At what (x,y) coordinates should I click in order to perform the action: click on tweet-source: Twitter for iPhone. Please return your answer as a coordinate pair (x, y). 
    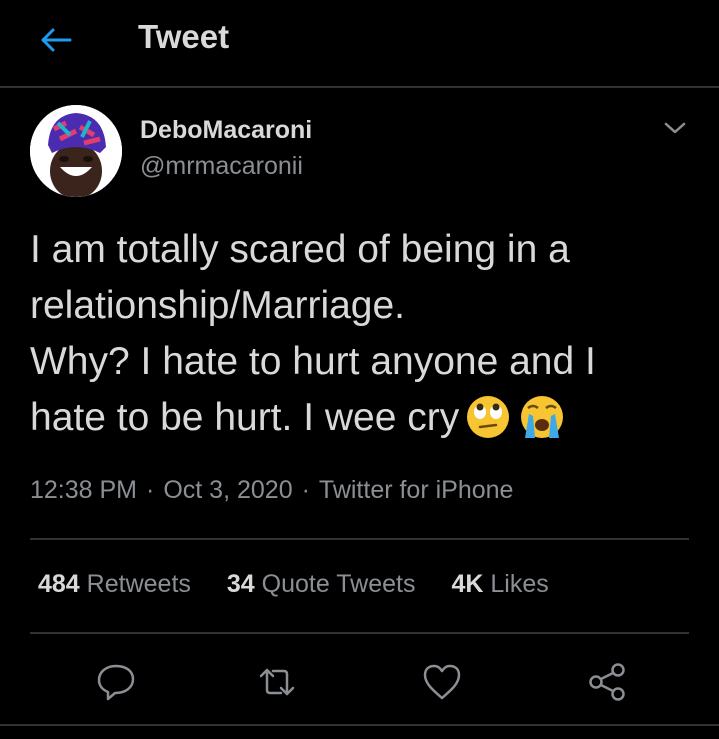
    Looking at the image, I should click on (416, 490).